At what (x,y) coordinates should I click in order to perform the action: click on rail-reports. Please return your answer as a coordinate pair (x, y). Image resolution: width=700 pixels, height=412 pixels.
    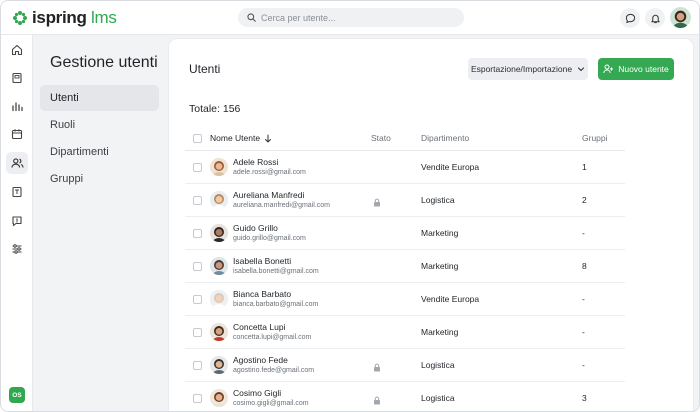
    Looking at the image, I should click on (17, 106).